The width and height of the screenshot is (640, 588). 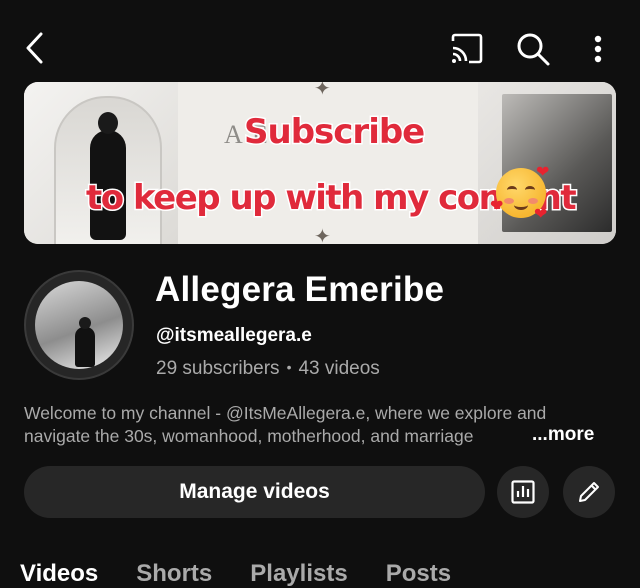 I want to click on back-button, so click(x=36, y=48).